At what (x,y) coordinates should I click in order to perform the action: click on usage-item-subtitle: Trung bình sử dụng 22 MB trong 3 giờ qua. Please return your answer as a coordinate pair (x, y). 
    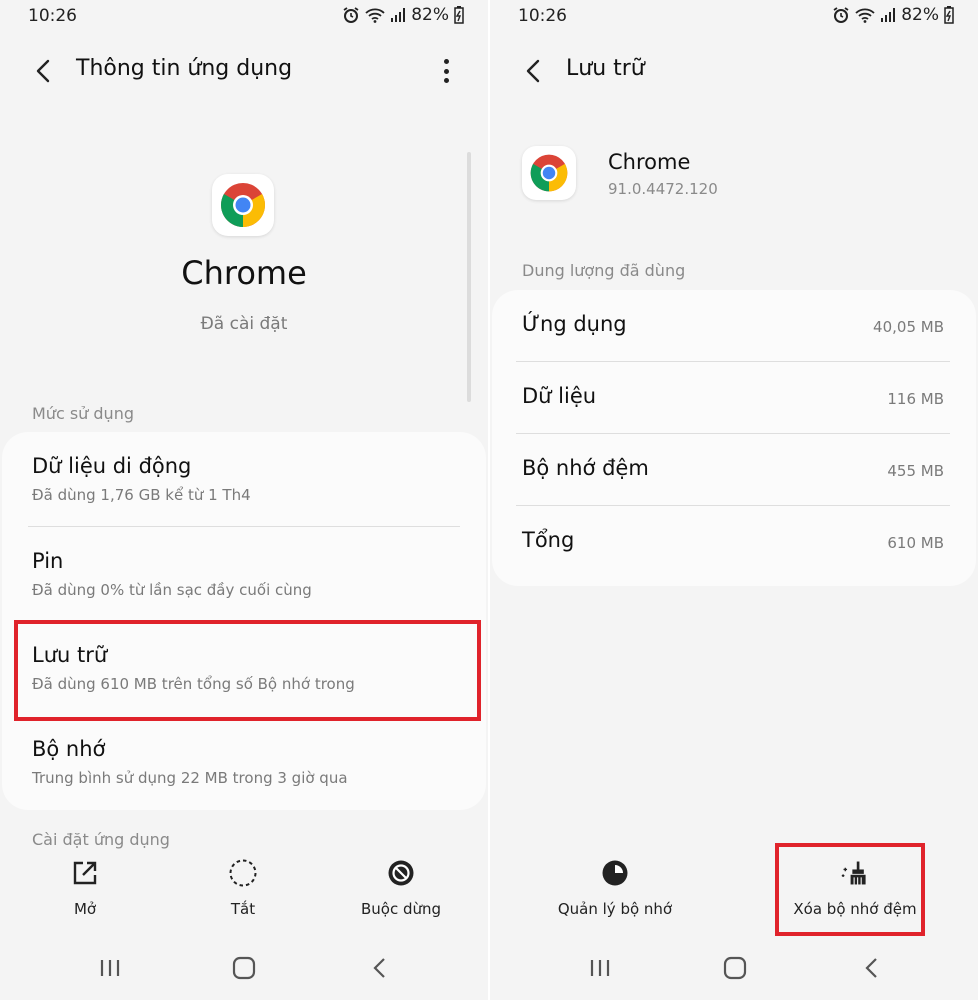
    Looking at the image, I should click on (190, 778).